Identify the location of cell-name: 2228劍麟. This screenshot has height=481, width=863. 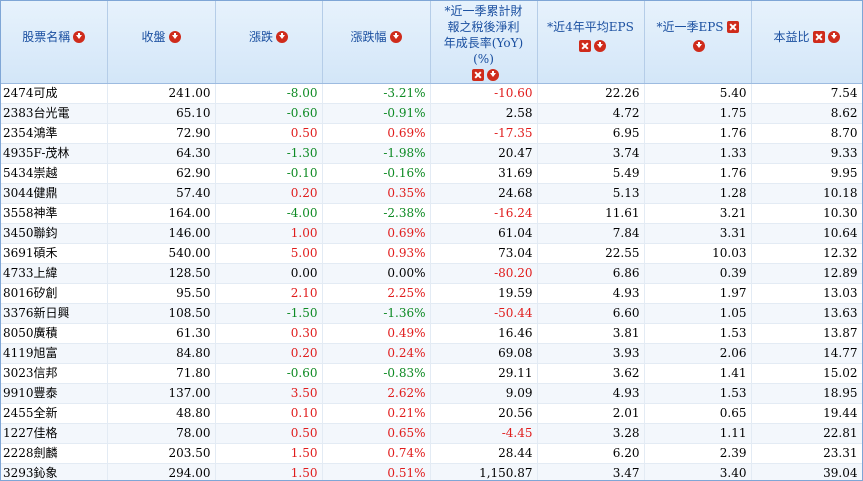
(54, 453).